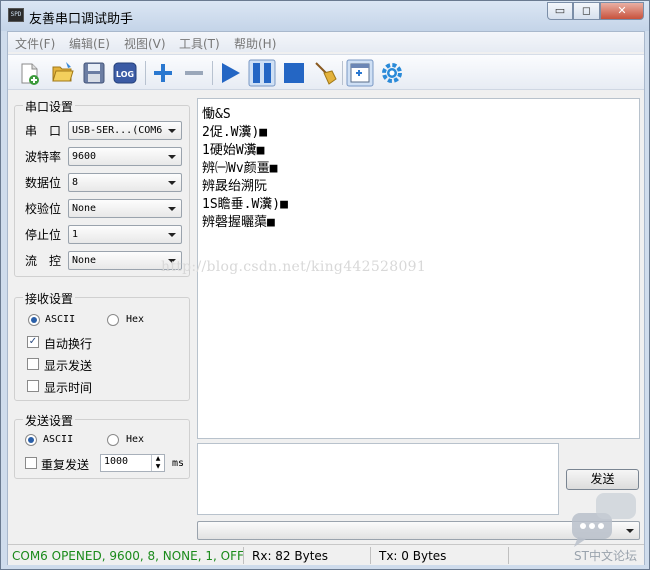  Describe the element at coordinates (216, 114) in the screenshot. I see `receive-line: 慟&S` at that location.